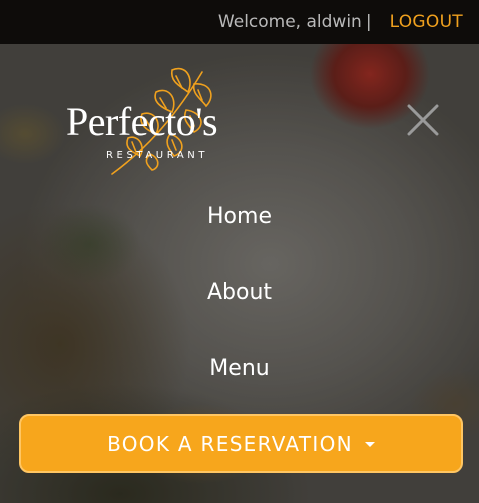  What do you see at coordinates (289, 22) in the screenshot?
I see `welcome-text: Welcome, aldwin` at bounding box center [289, 22].